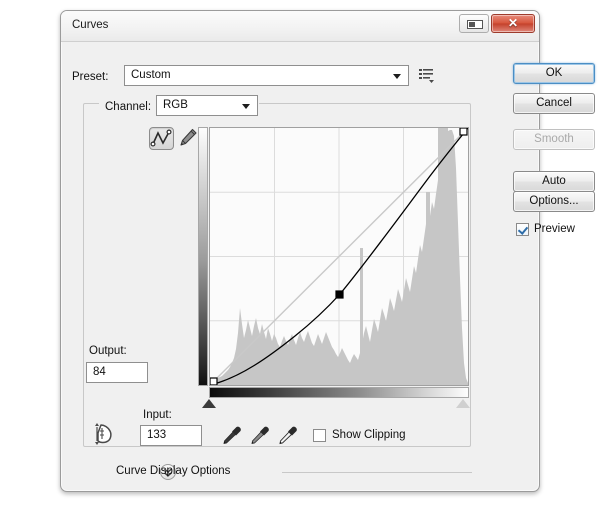 The image size is (600, 526). Describe the element at coordinates (171, 435) in the screenshot. I see `input-input: 133` at that location.